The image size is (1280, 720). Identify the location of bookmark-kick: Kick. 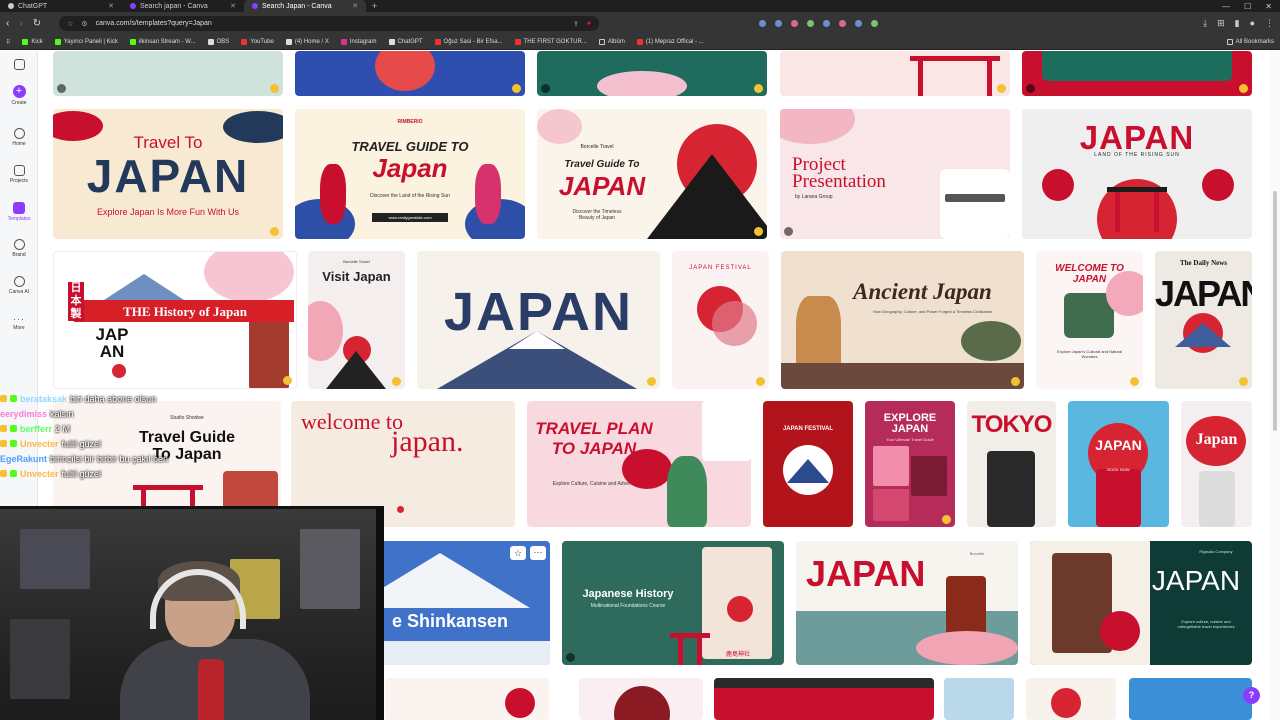
(32, 42).